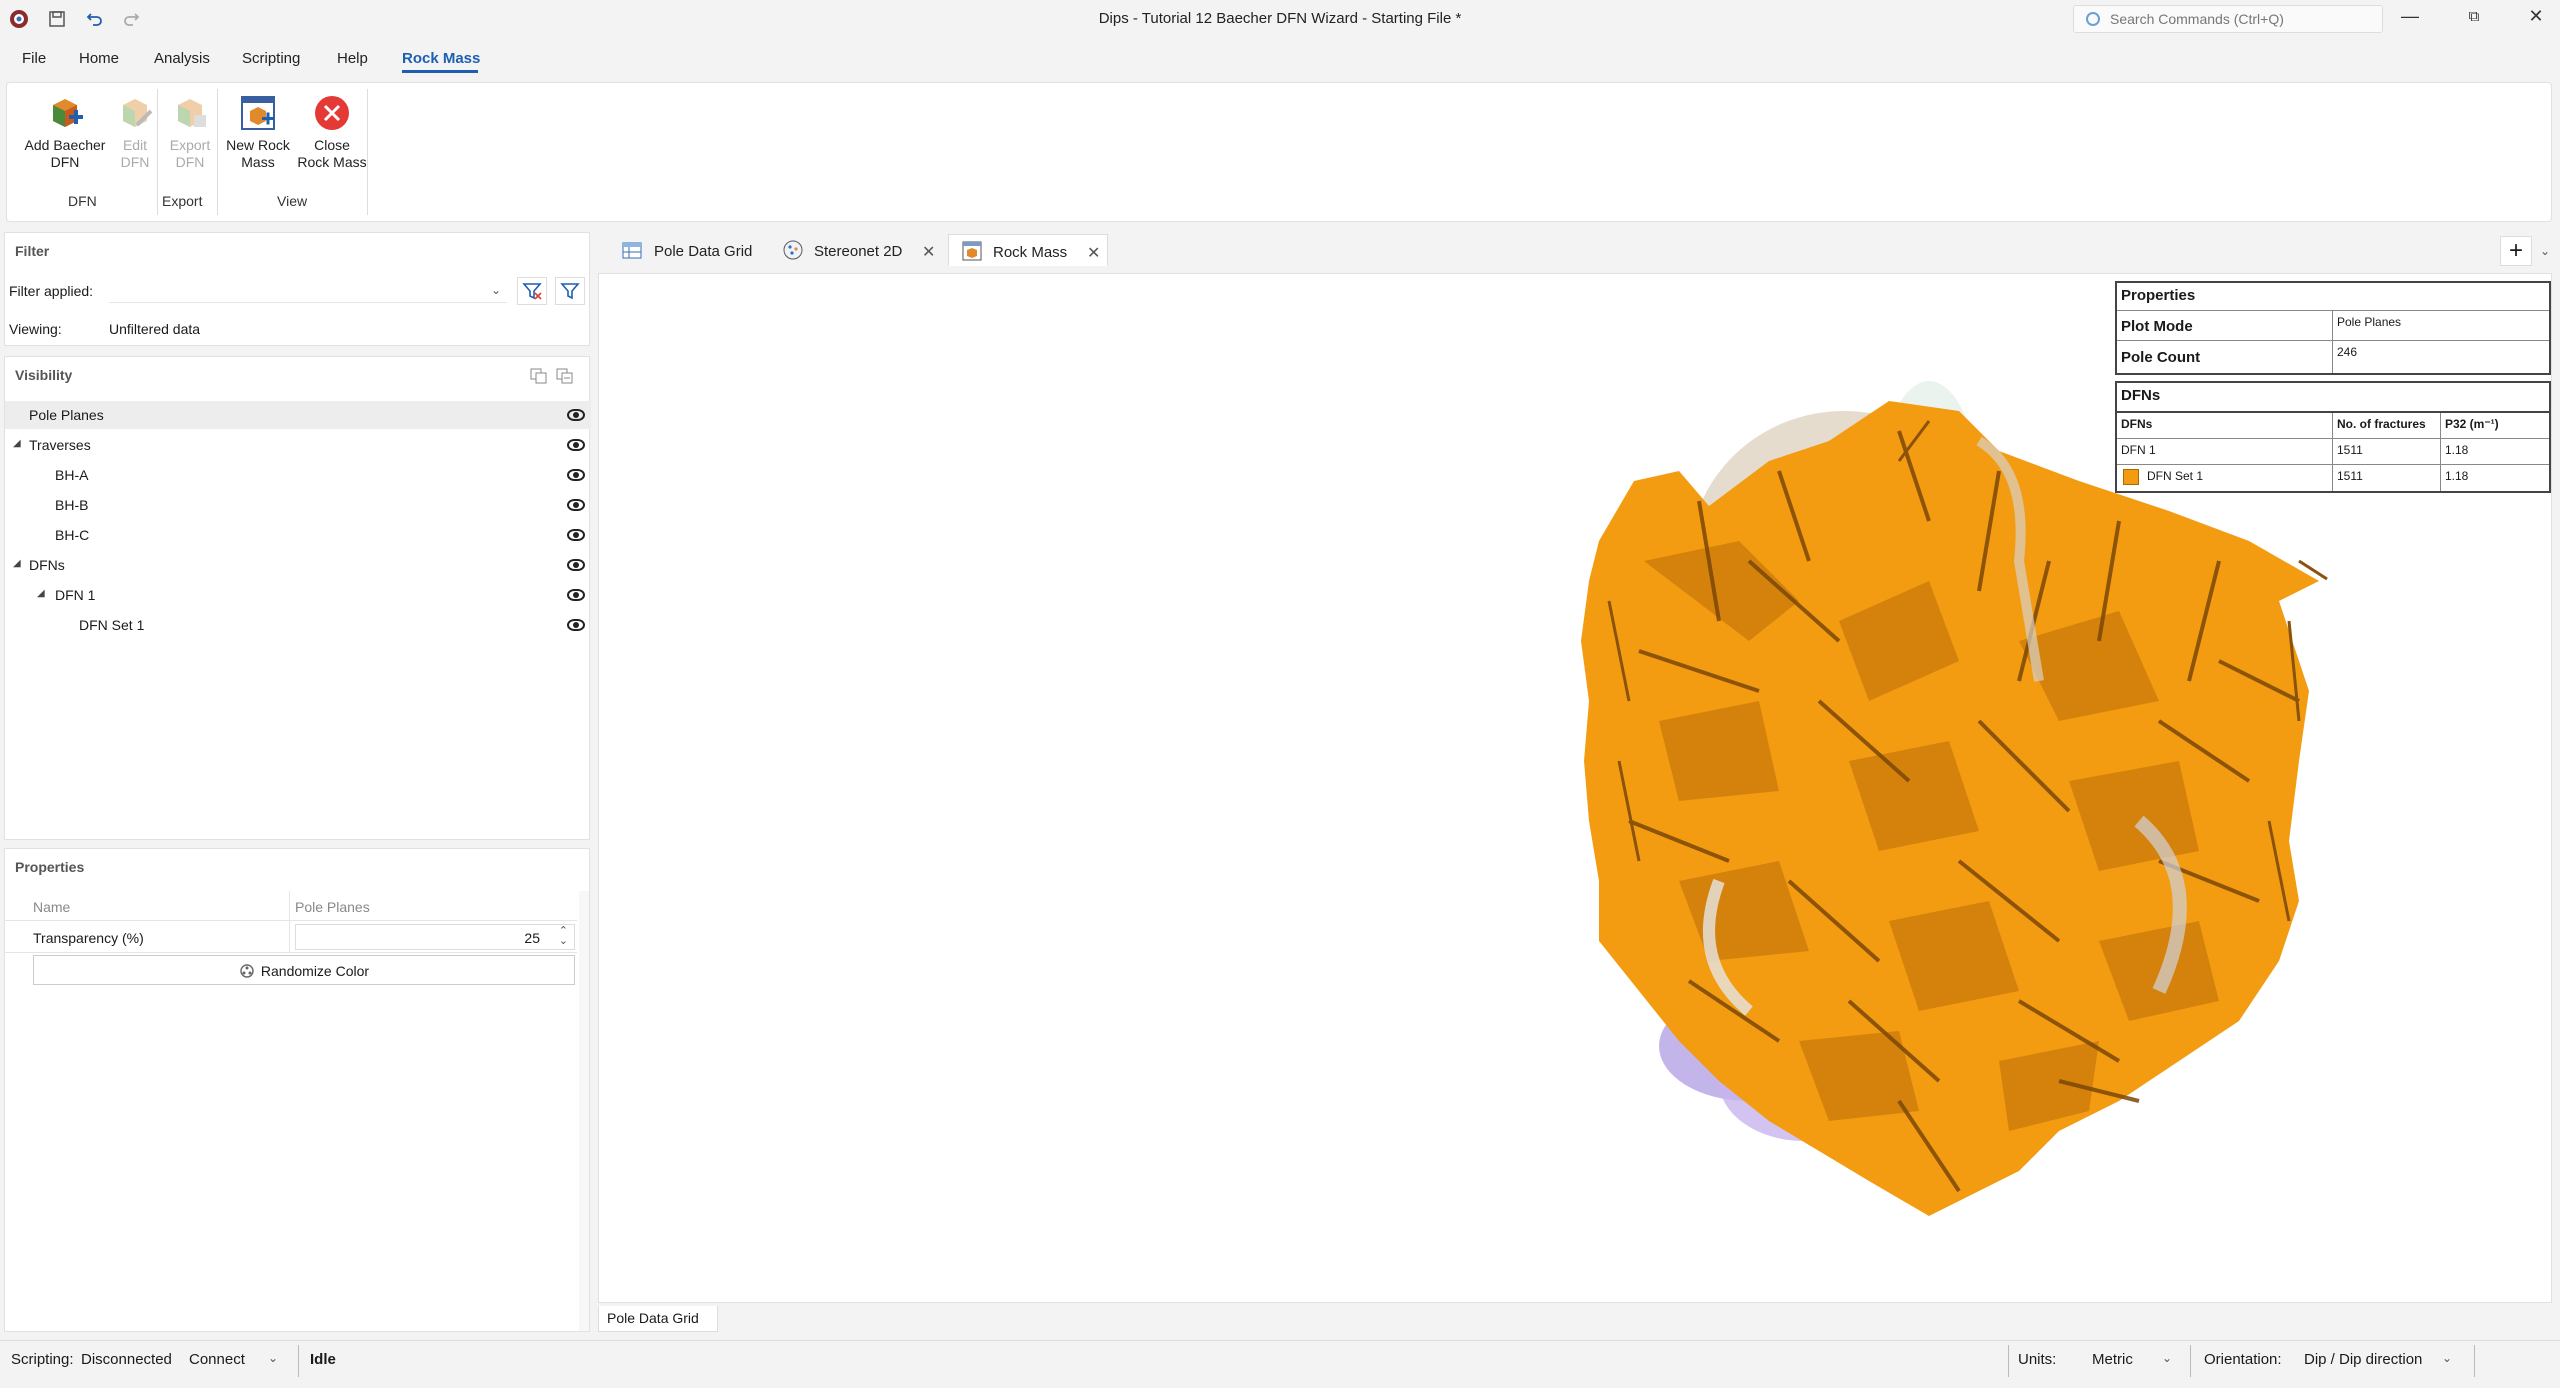 This screenshot has width=2560, height=1388. Describe the element at coordinates (2228, 19) in the screenshot. I see `search-commands-input: Search Commands (Ctrl+Q)` at that location.